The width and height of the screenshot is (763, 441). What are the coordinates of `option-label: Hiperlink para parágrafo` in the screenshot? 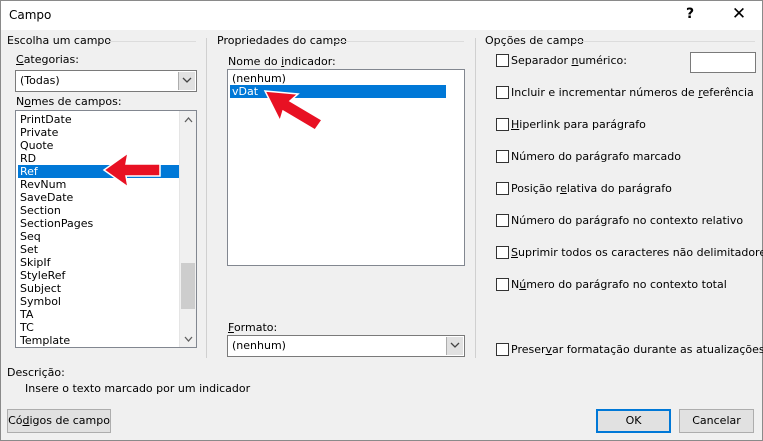 It's located at (578, 124).